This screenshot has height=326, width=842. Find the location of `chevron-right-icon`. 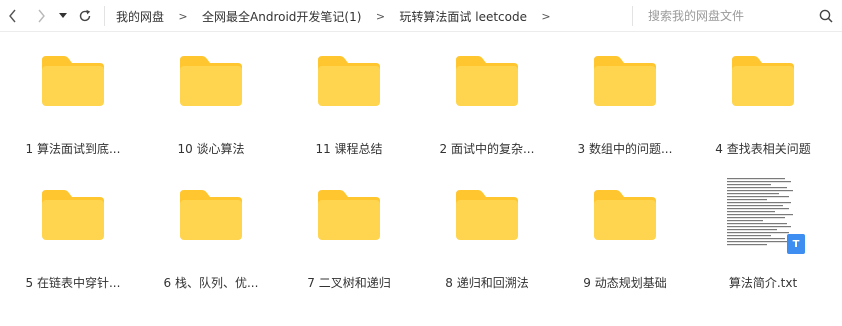

chevron-right-icon is located at coordinates (41, 16).